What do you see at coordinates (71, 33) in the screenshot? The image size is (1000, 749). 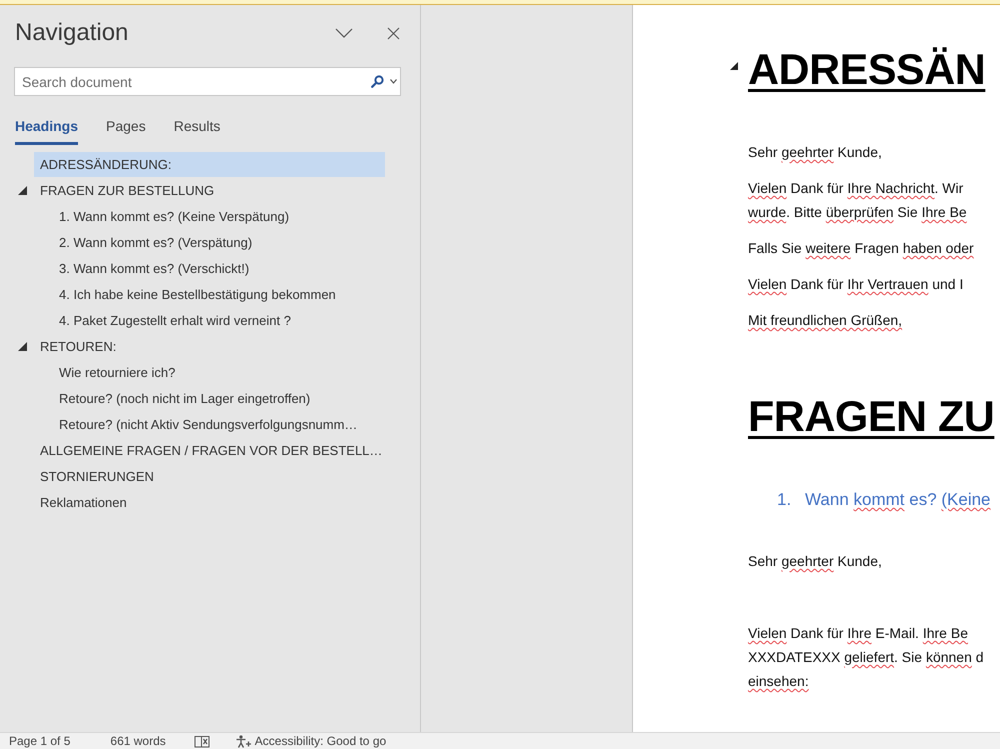 I see `pane-title: Navigation` at bounding box center [71, 33].